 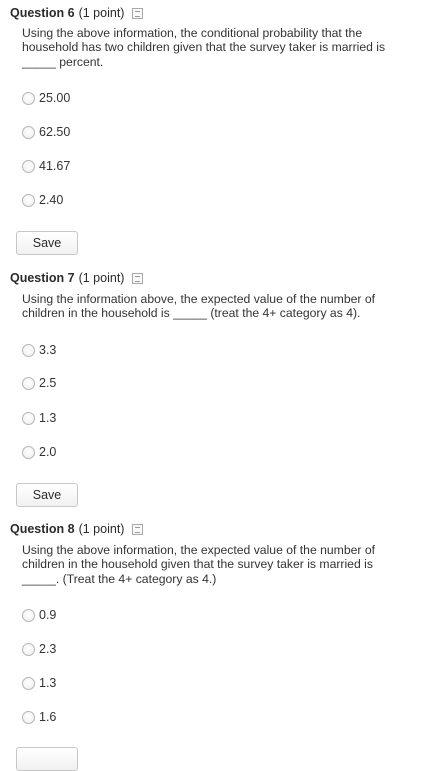 I want to click on answer-label: 25.00, so click(x=55, y=98).